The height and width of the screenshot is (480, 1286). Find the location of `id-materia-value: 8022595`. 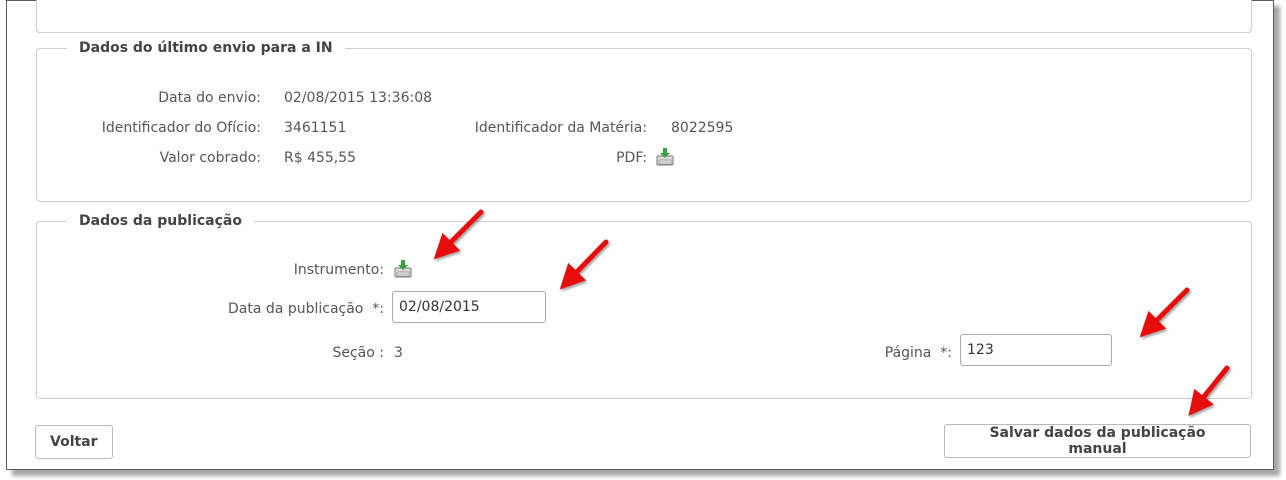

id-materia-value: 8022595 is located at coordinates (702, 128).